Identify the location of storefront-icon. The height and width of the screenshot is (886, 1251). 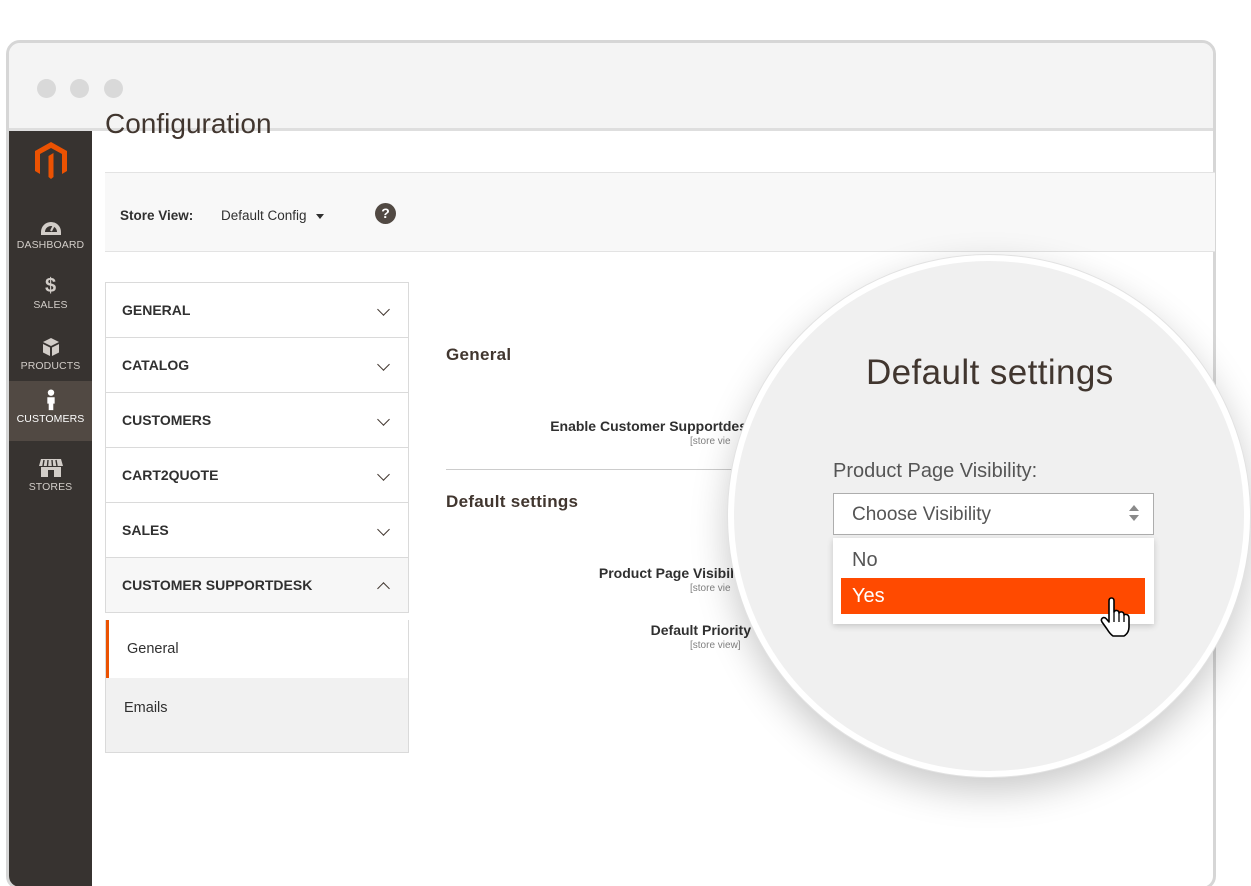
(50, 468).